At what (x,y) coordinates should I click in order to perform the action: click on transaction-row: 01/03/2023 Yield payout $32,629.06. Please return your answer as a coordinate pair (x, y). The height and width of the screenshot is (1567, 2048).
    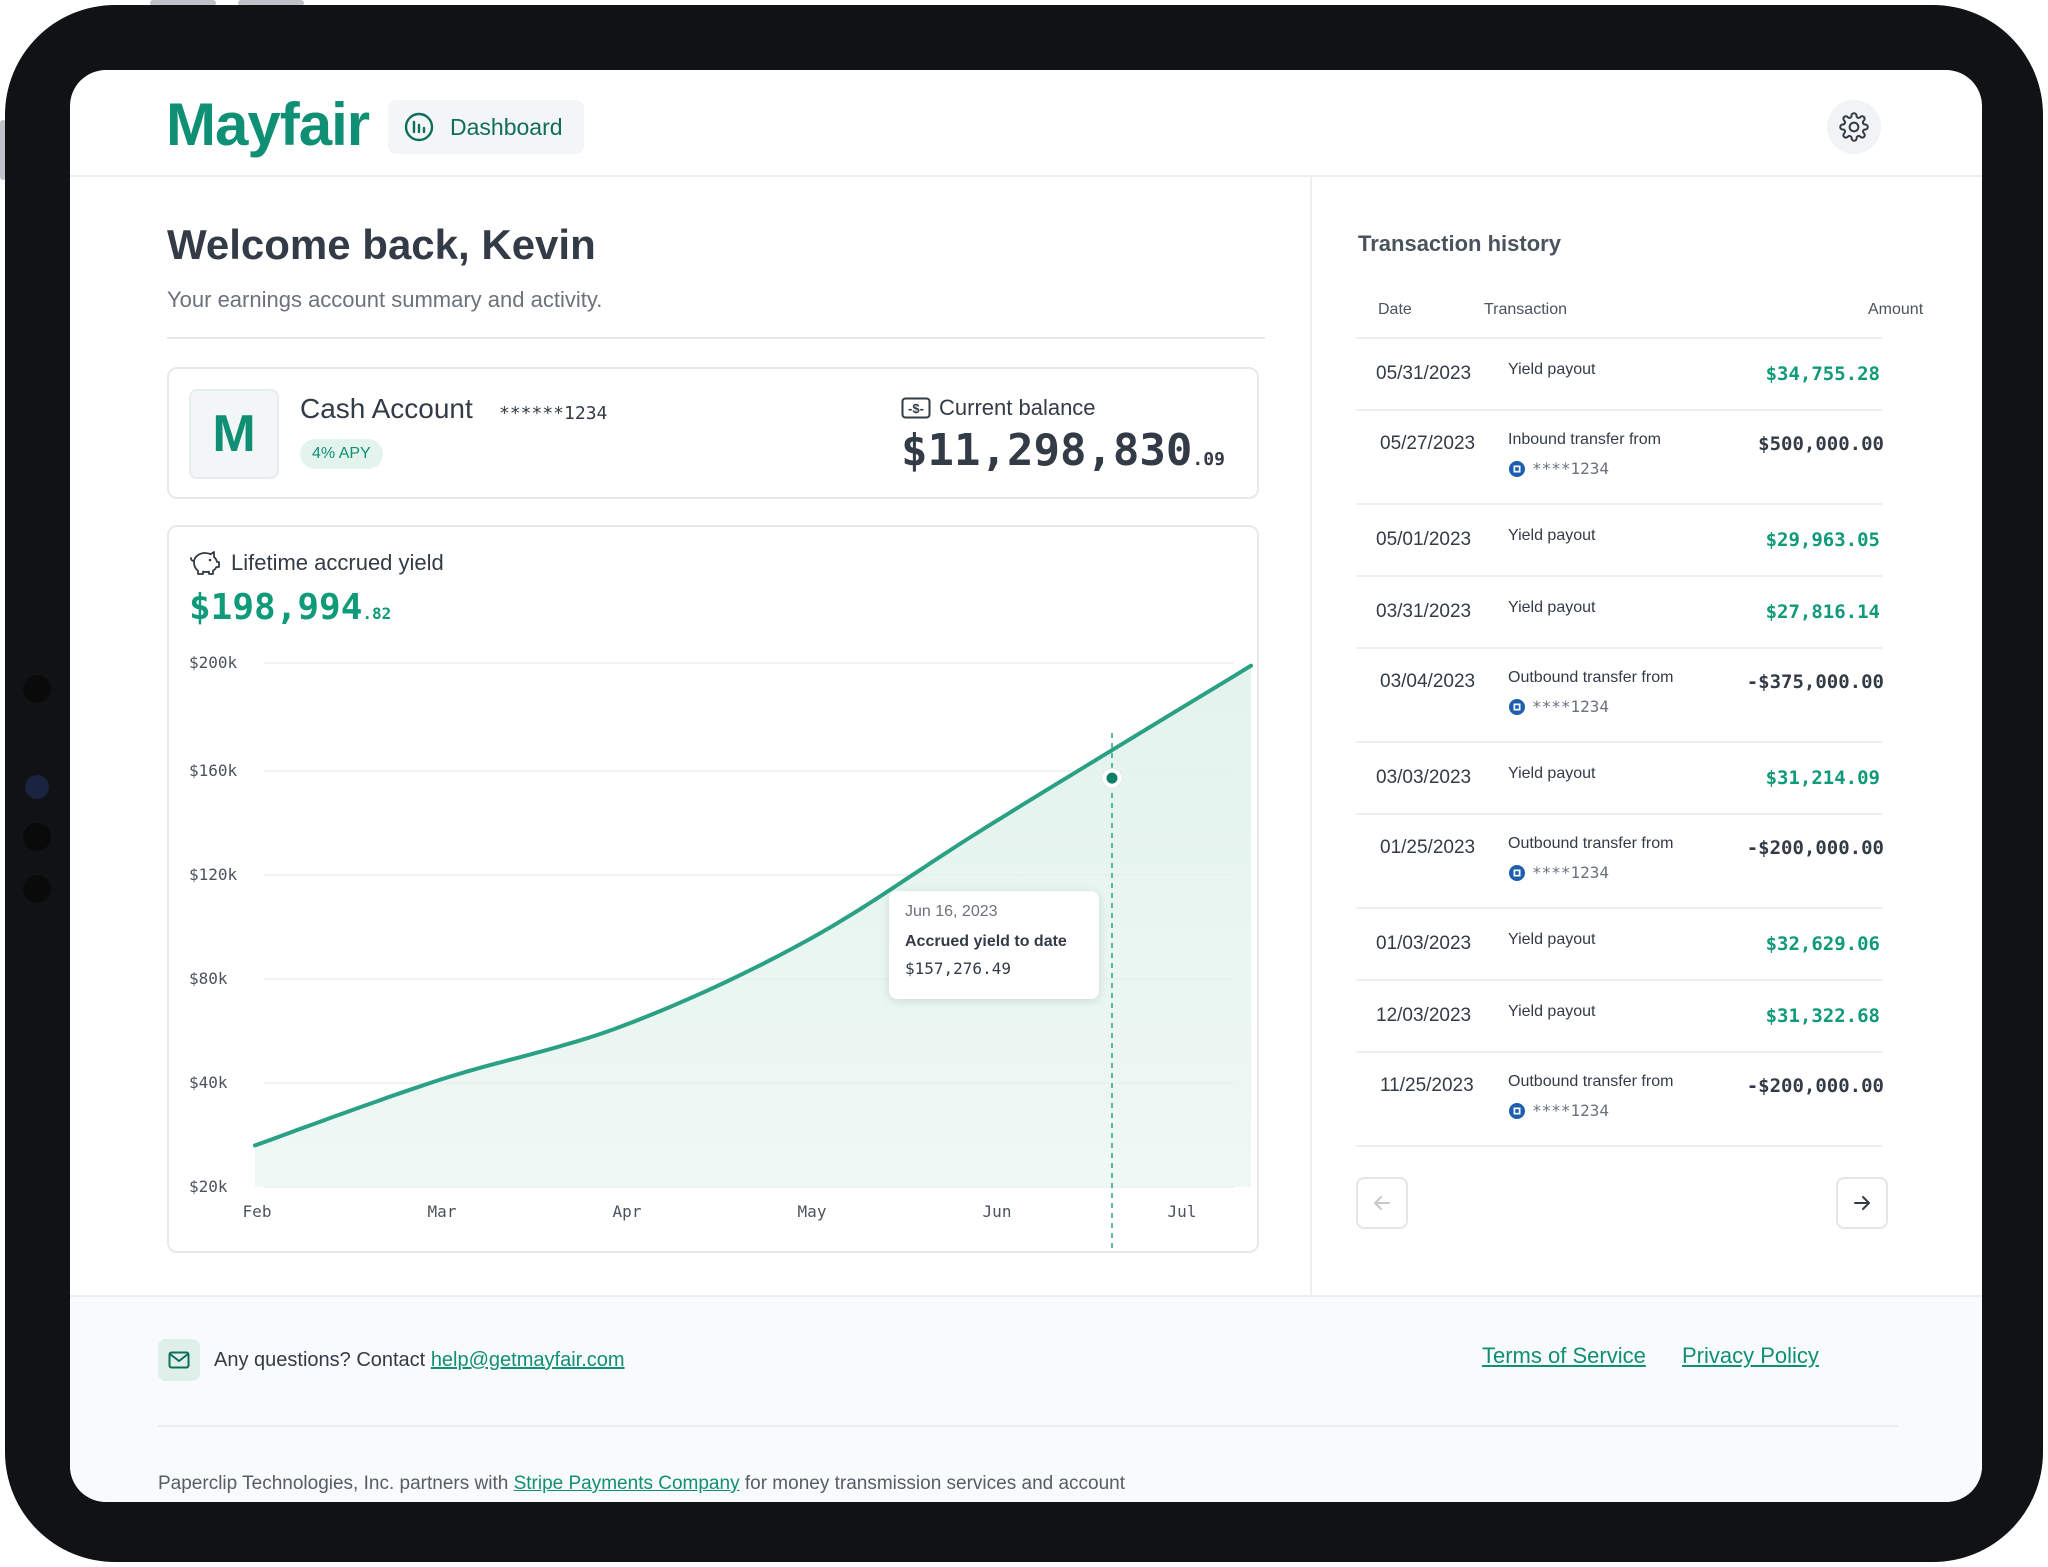
    Looking at the image, I should click on (1647, 945).